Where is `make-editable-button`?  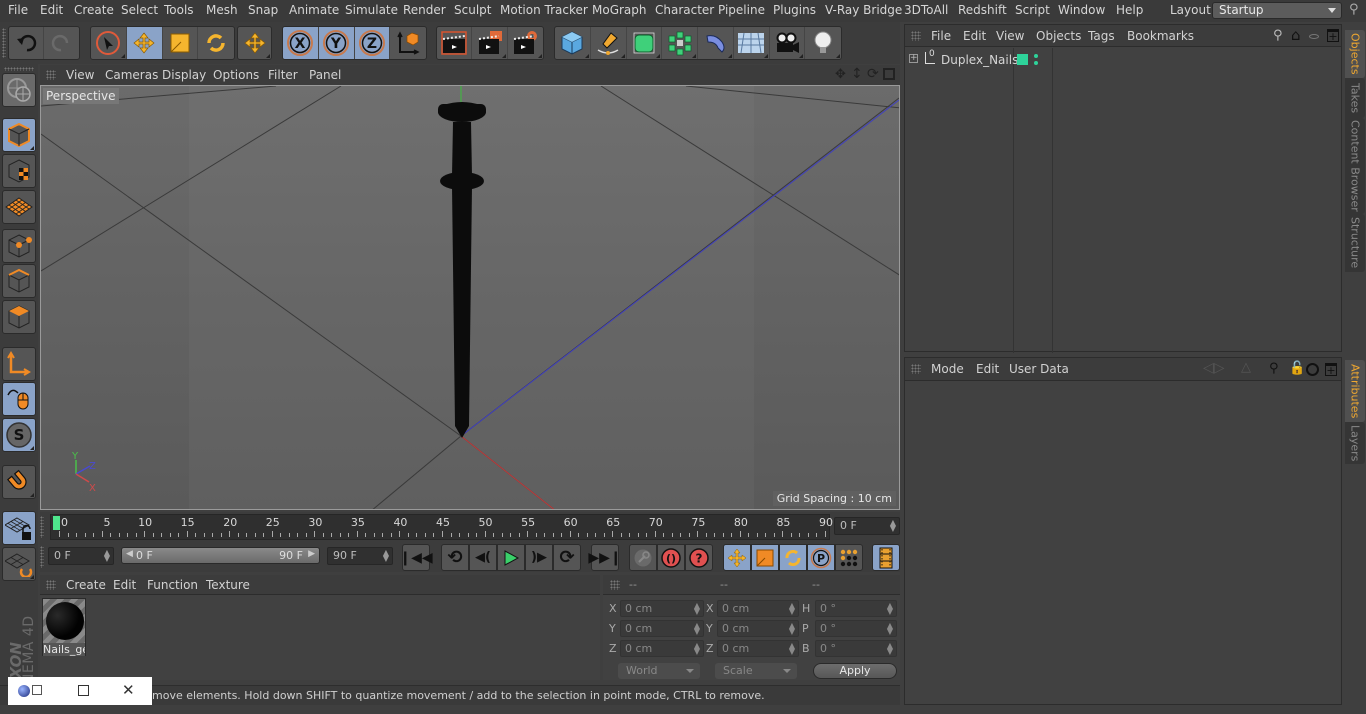 make-editable-button is located at coordinates (19, 90).